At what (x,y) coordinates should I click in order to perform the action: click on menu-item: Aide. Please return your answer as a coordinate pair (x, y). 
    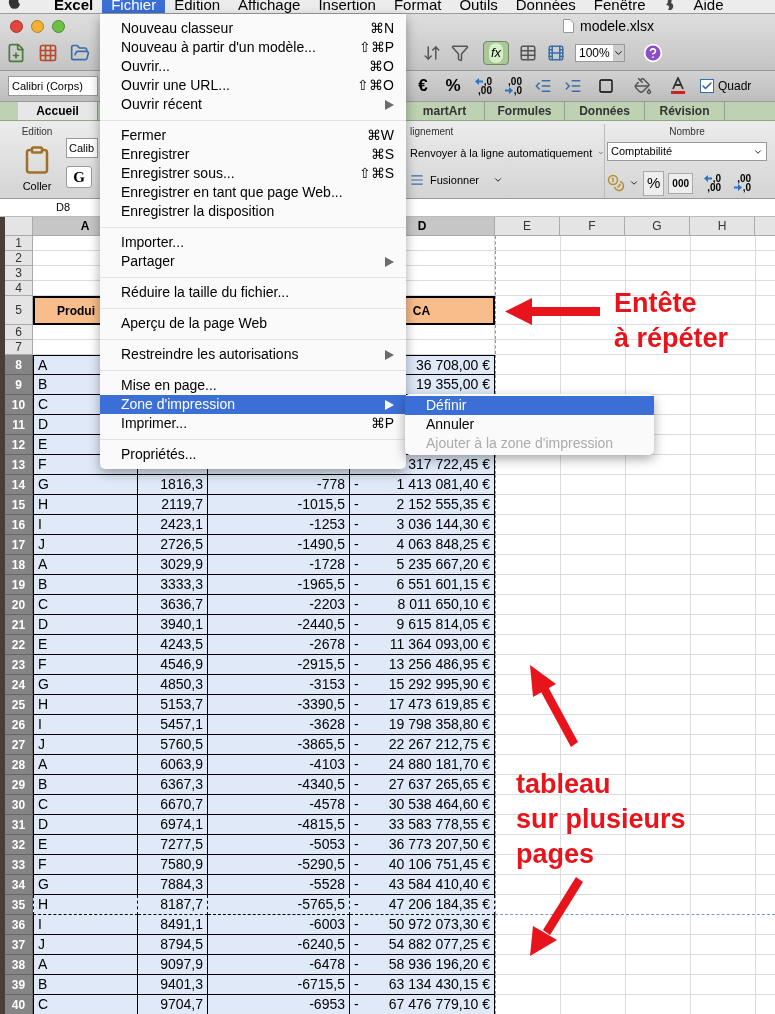
    Looking at the image, I should click on (708, 6).